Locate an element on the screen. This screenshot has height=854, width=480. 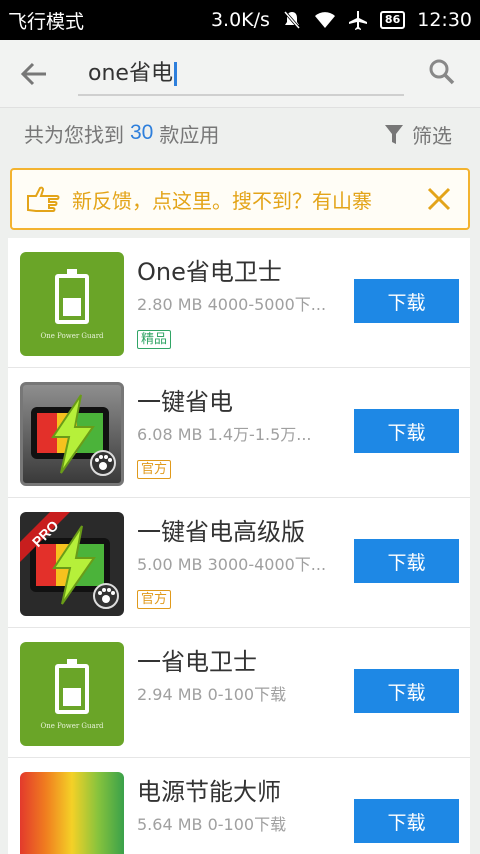
app-meta: 2.94 MB 0-100下载 is located at coordinates (232, 693).